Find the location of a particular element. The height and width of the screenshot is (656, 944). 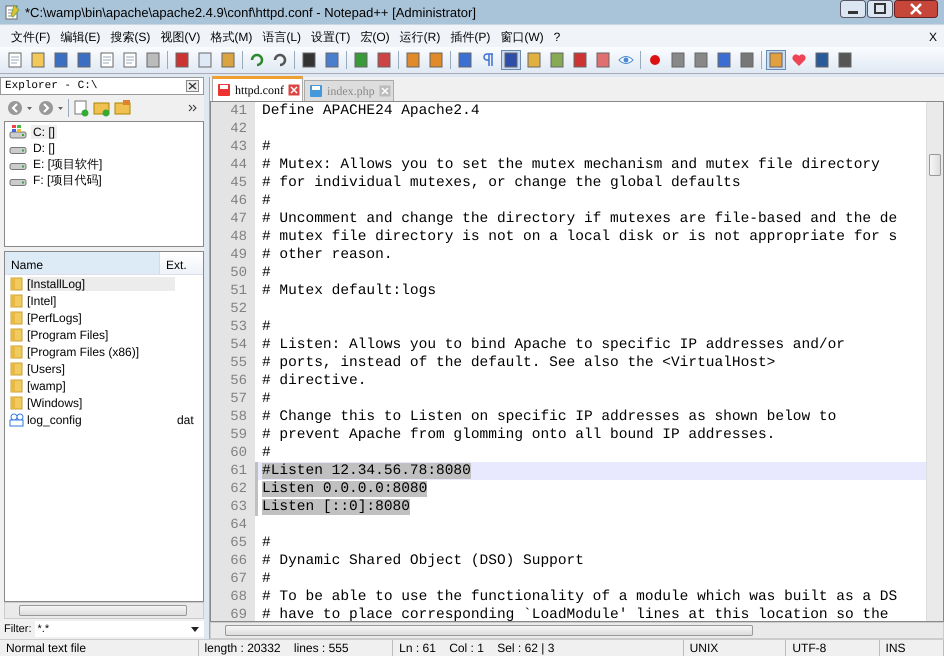

menu-item: 运行(R) is located at coordinates (420, 37).